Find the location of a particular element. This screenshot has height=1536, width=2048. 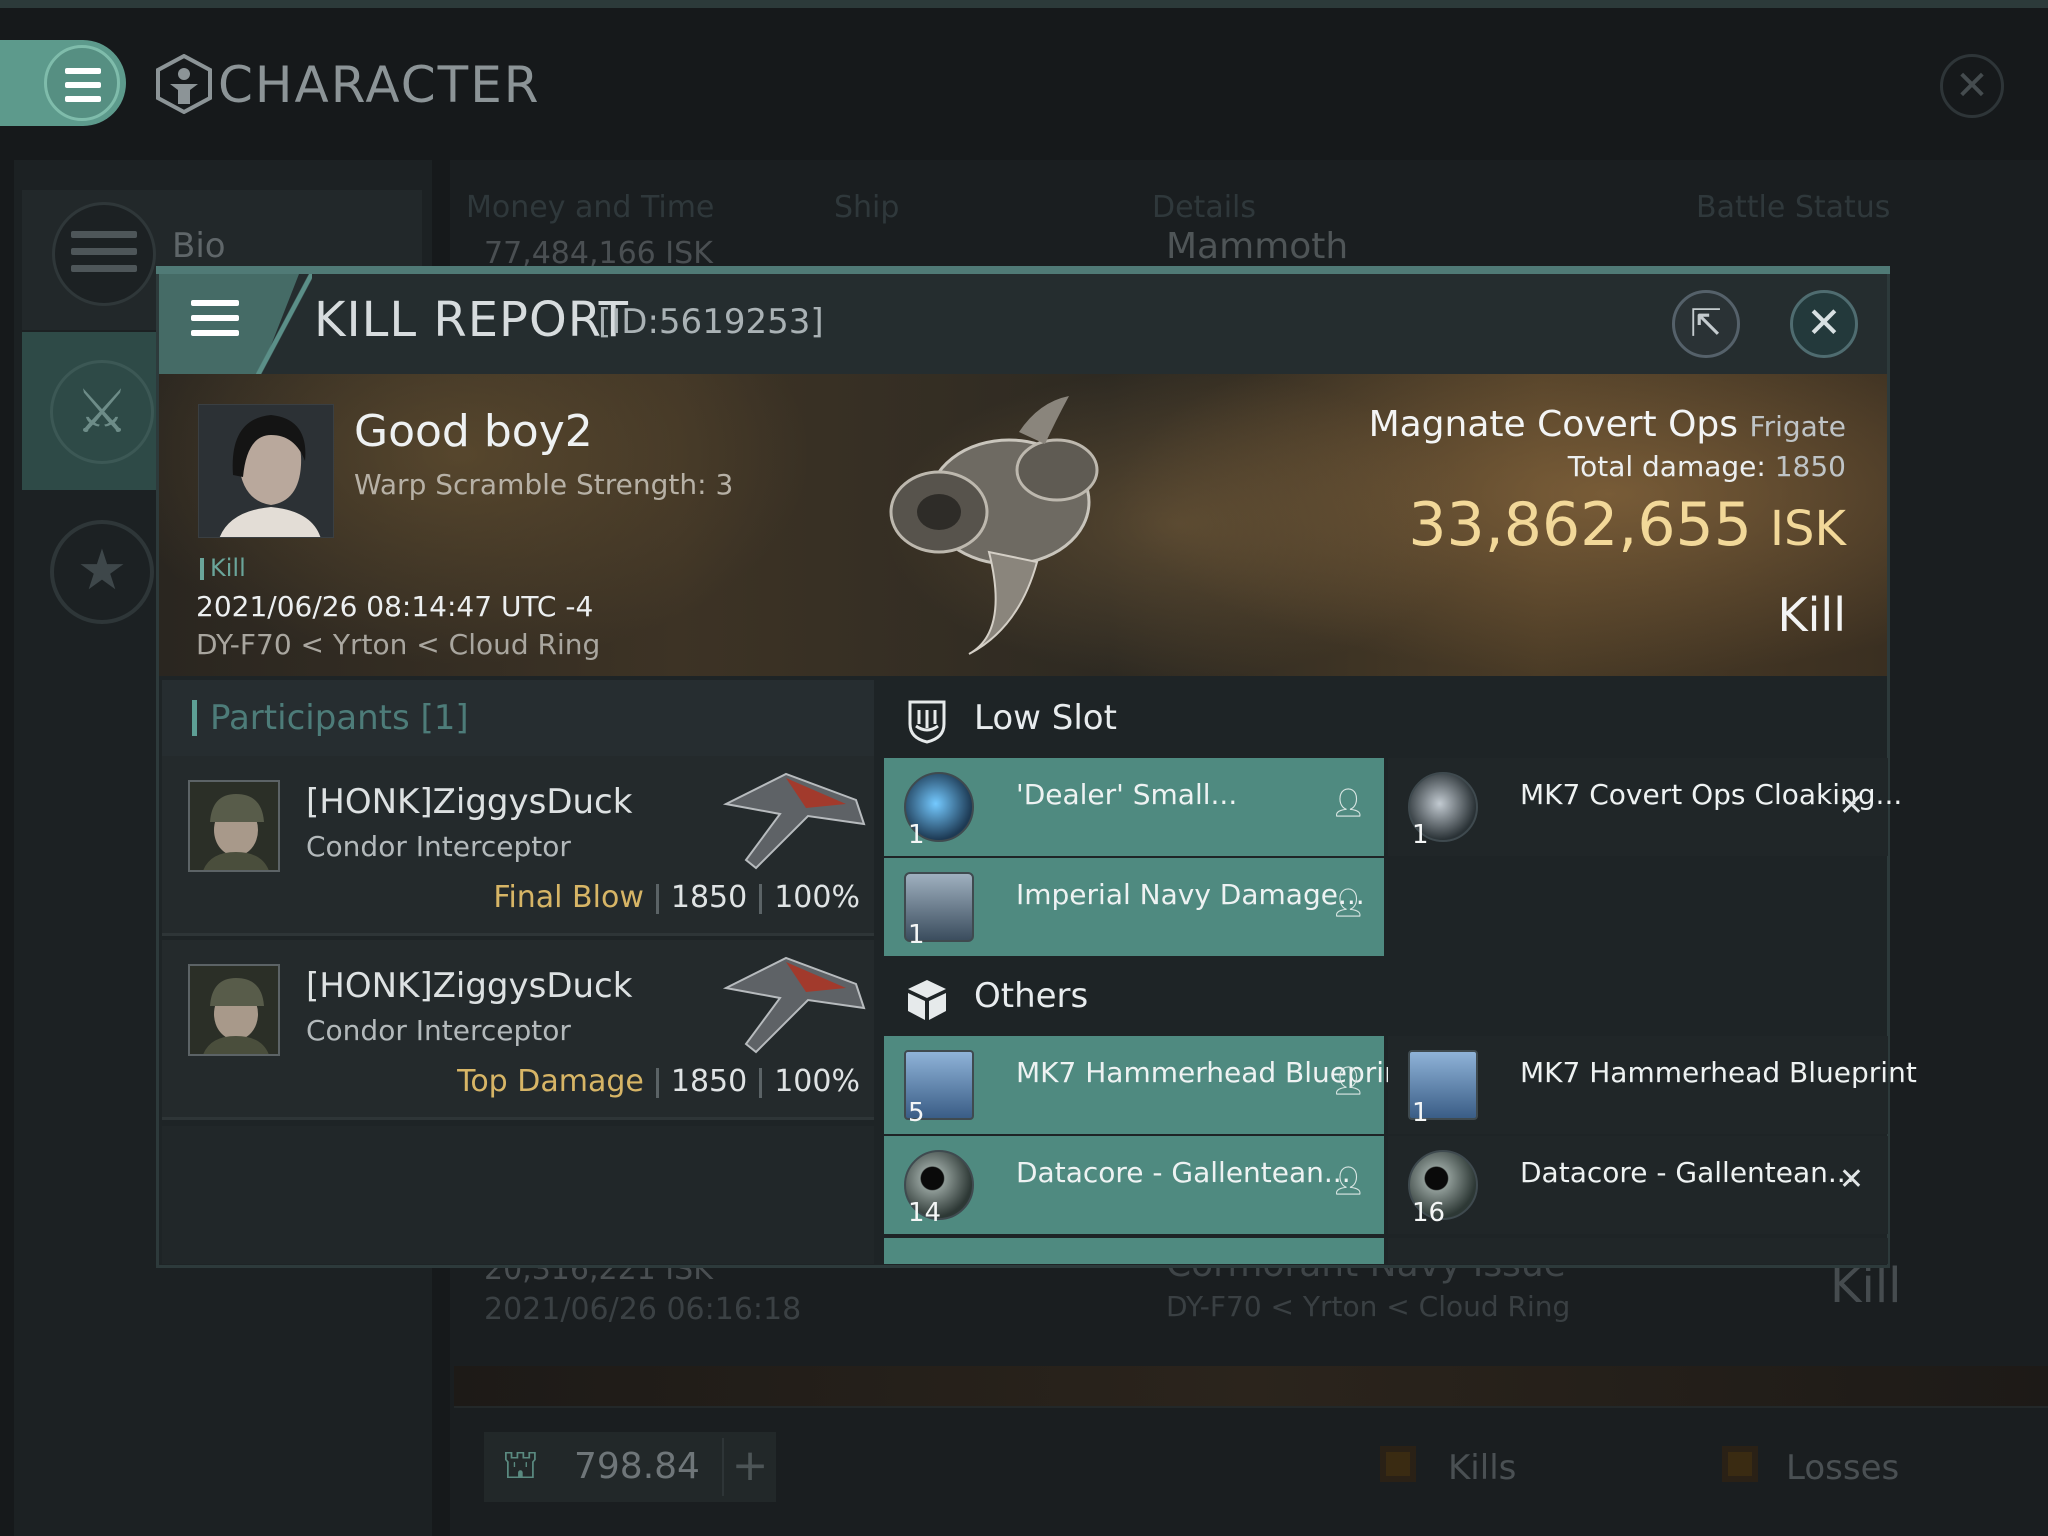

add-funds-button: + is located at coordinates (749, 1467).